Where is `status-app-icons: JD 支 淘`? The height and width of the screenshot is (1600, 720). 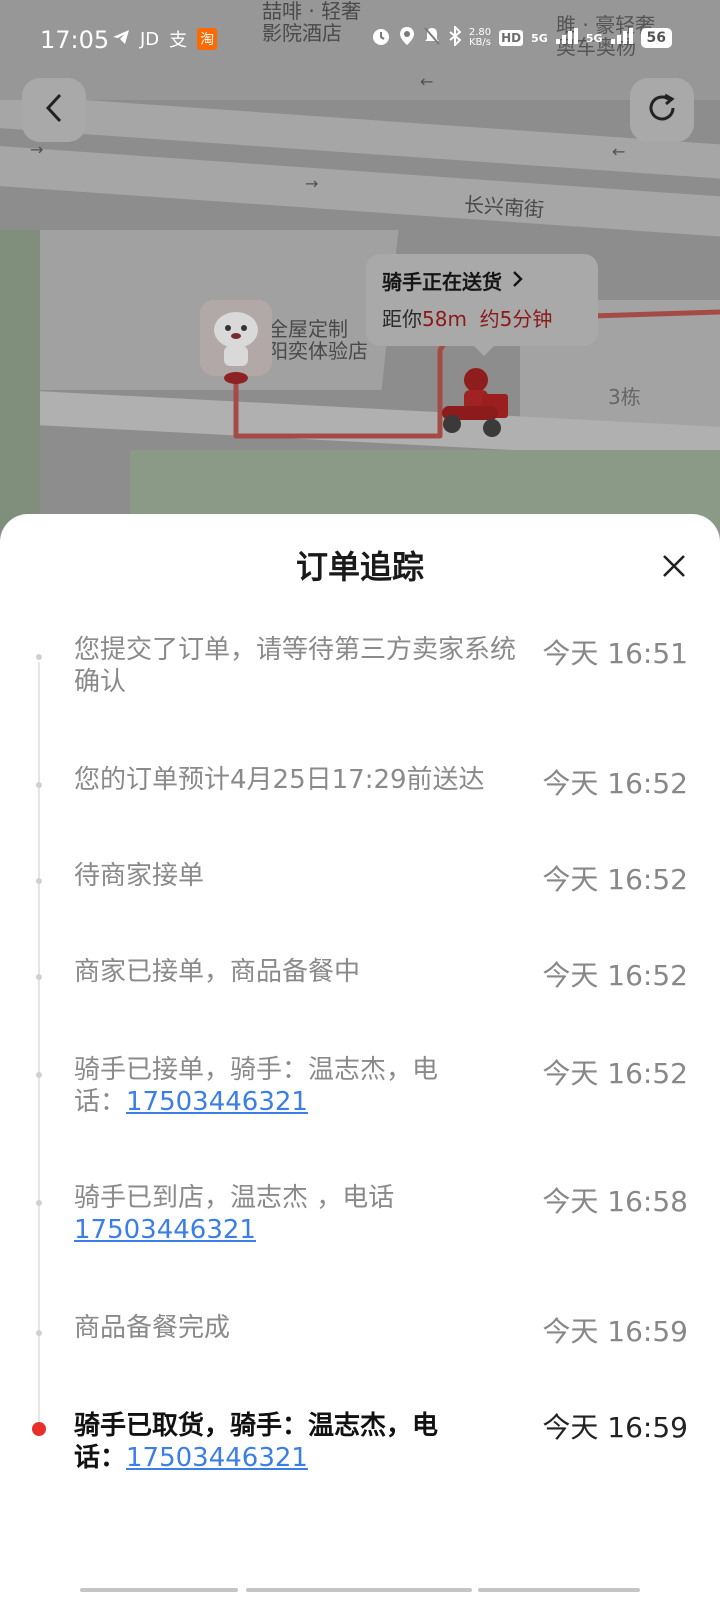 status-app-icons: JD 支 淘 is located at coordinates (165, 39).